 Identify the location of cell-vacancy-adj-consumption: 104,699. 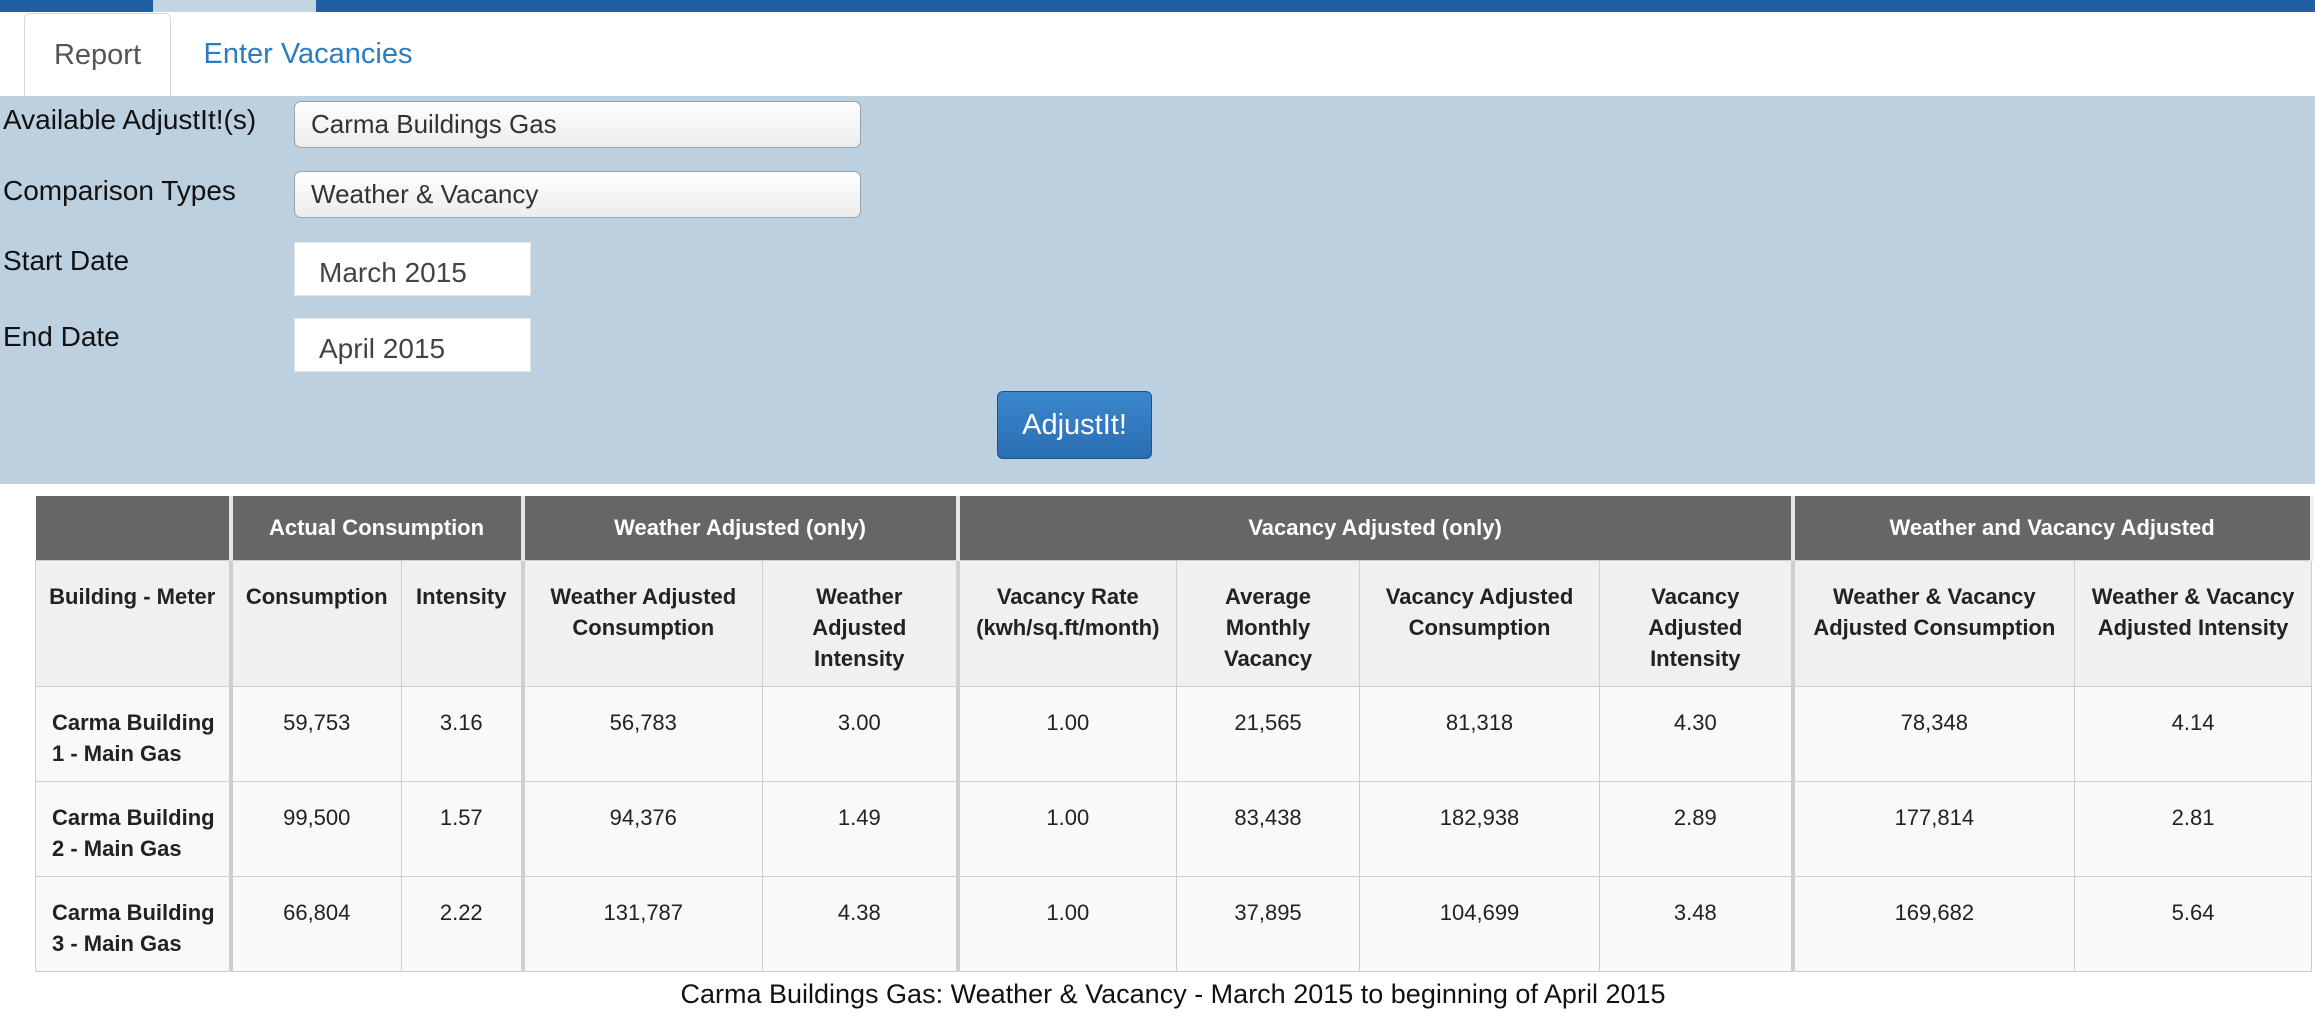
(1480, 923).